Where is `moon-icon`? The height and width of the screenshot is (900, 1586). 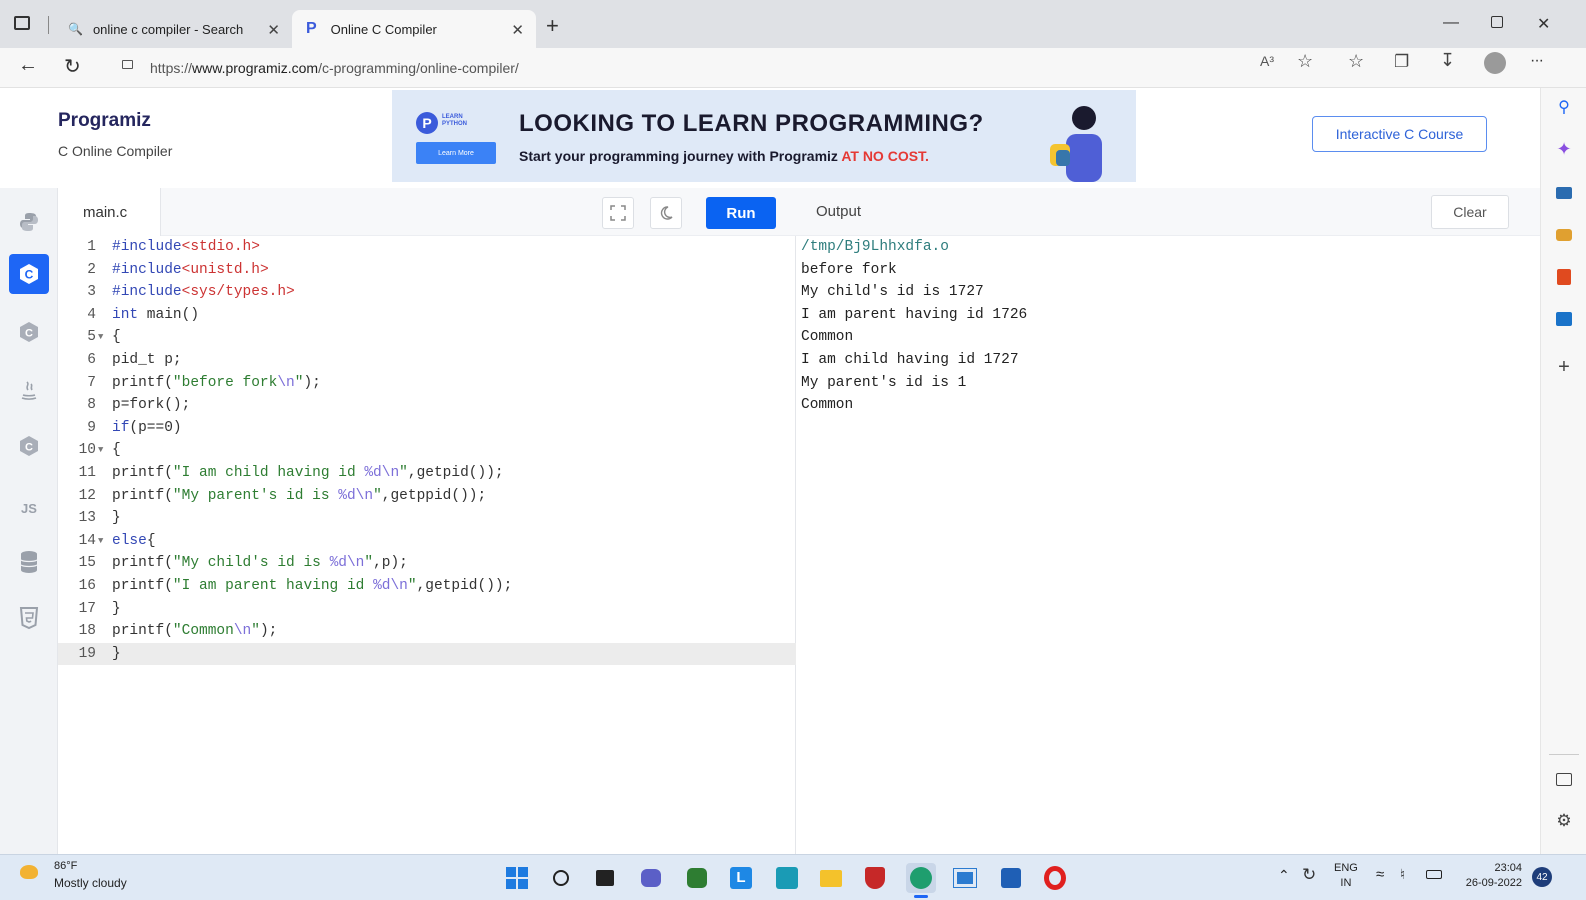
moon-icon is located at coordinates (666, 213).